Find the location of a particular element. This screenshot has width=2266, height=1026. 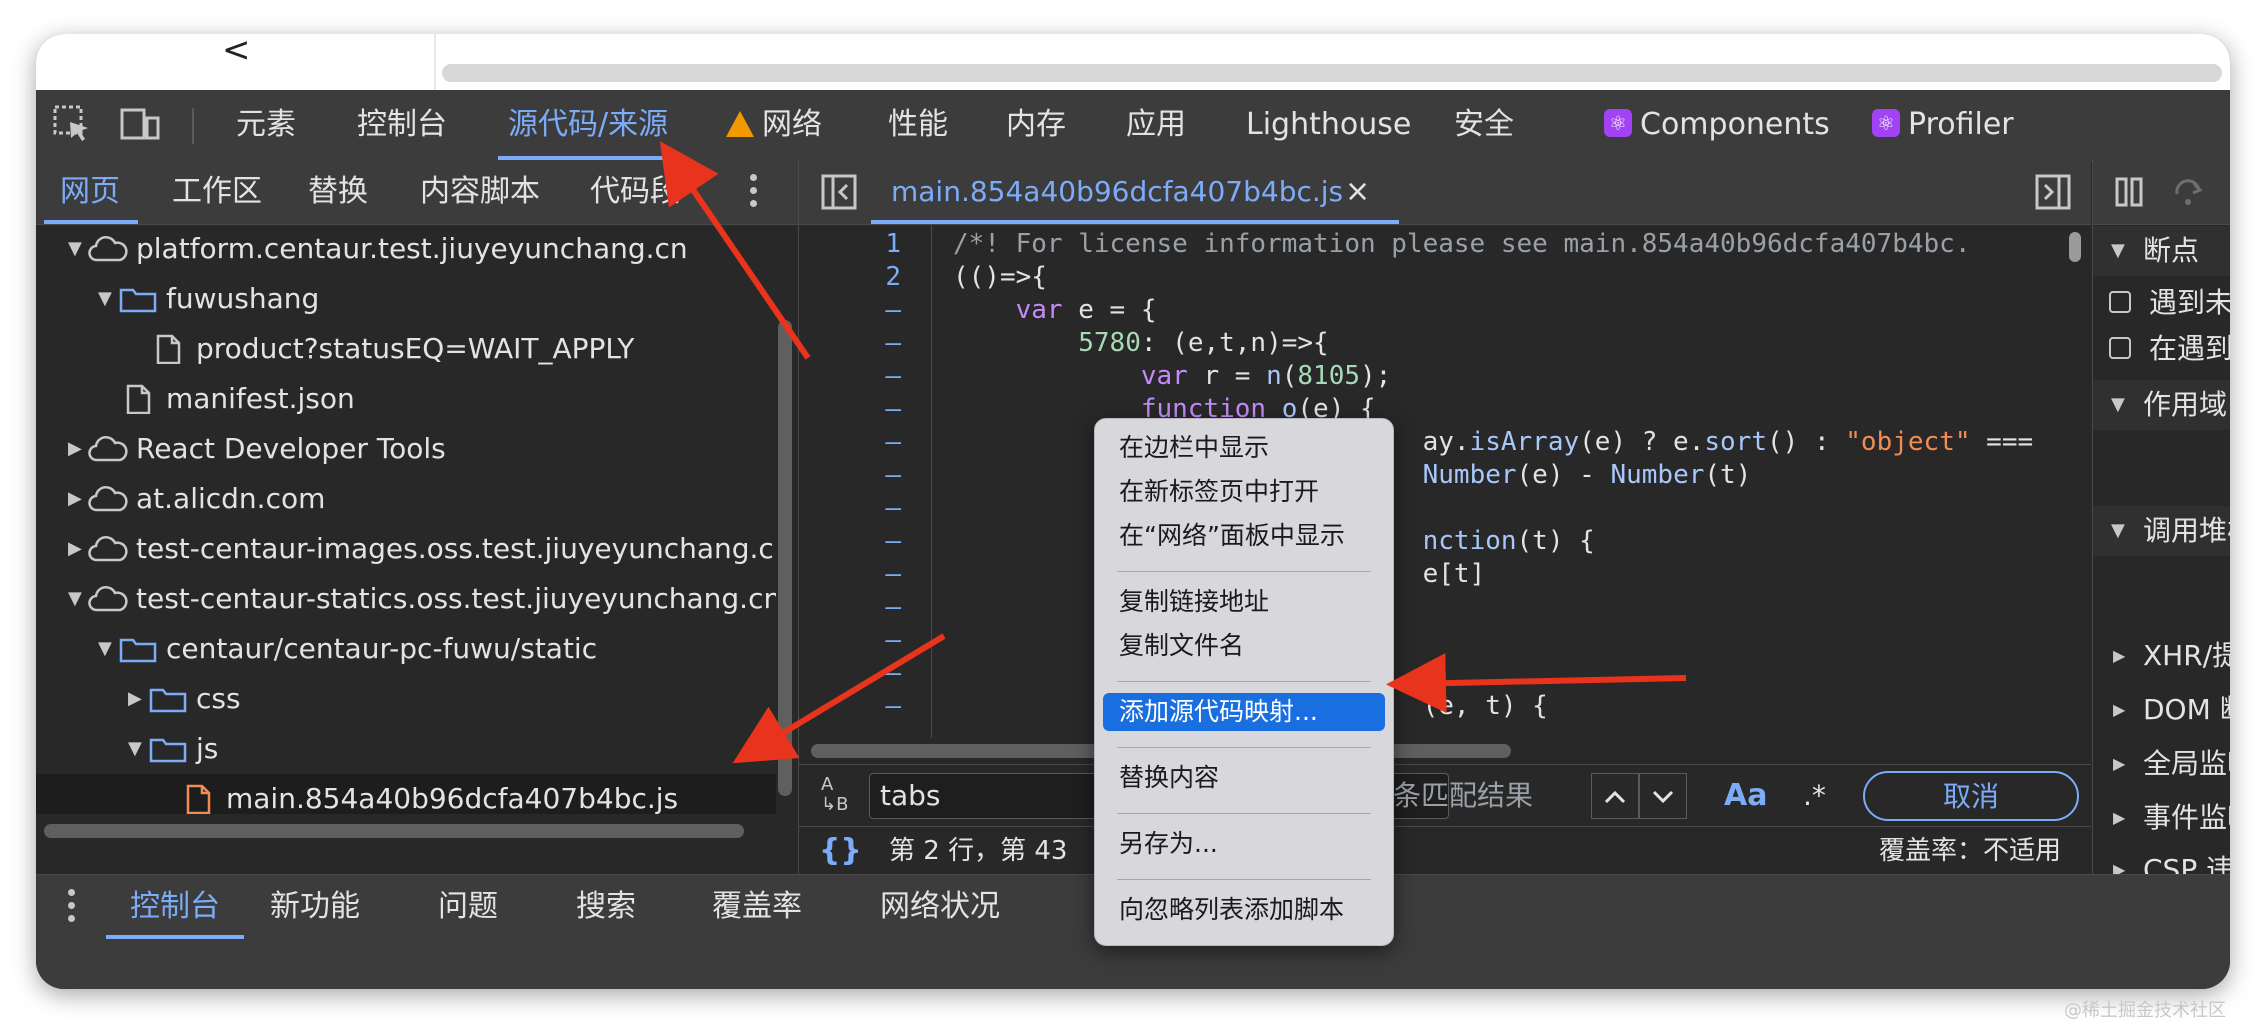

nav-tab-snippets: 代码段 is located at coordinates (635, 192).